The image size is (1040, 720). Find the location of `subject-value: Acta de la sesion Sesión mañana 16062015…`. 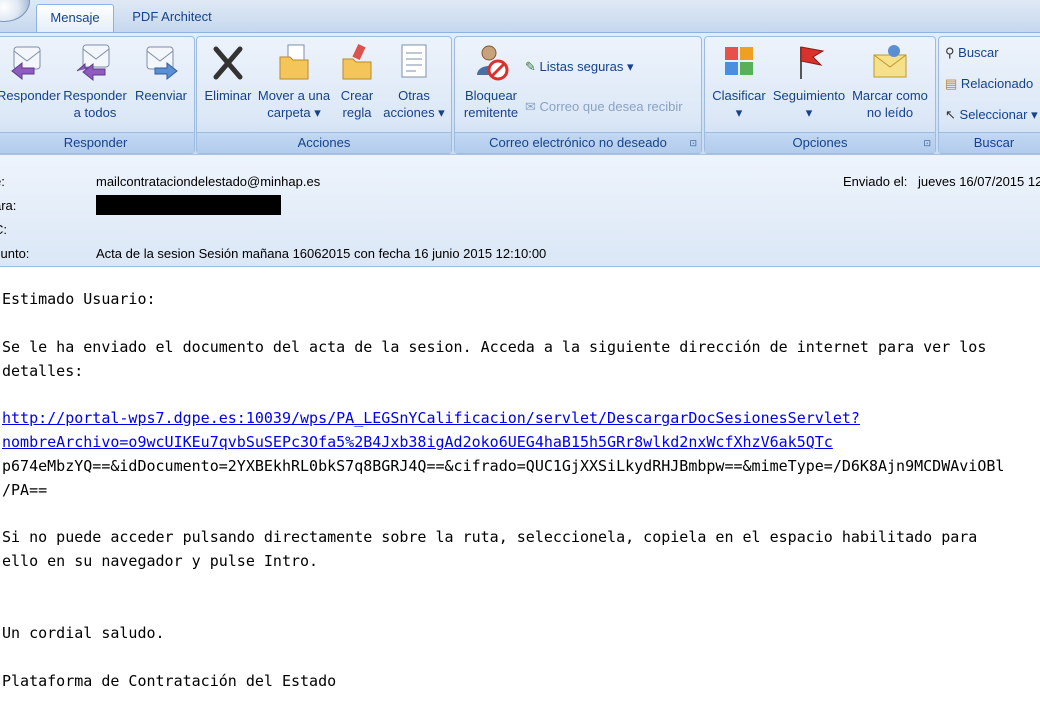

subject-value: Acta de la sesion Sesión mañana 16062015… is located at coordinates (321, 253).